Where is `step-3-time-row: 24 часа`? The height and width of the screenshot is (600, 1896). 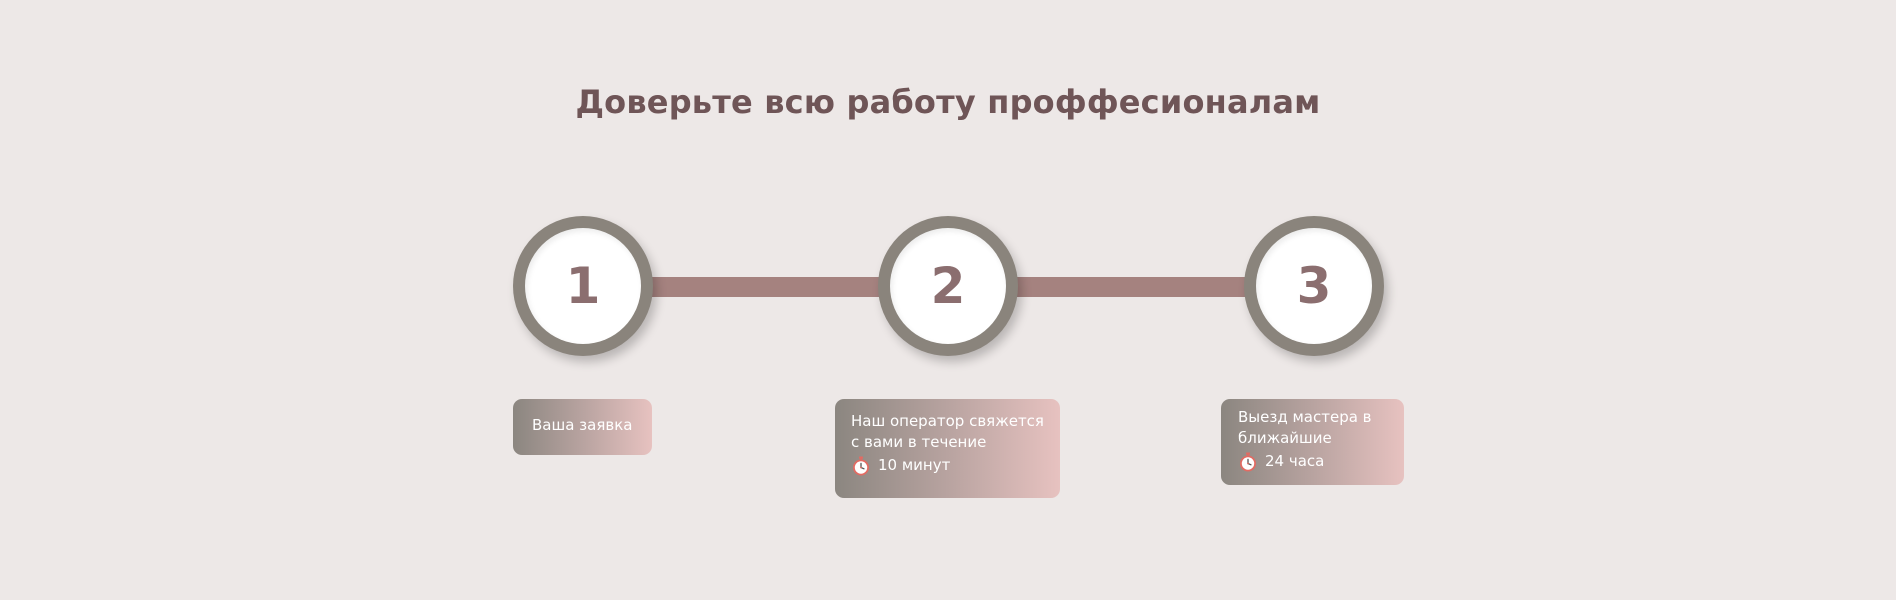
step-3-time-row: 24 часа is located at coordinates (1314, 461).